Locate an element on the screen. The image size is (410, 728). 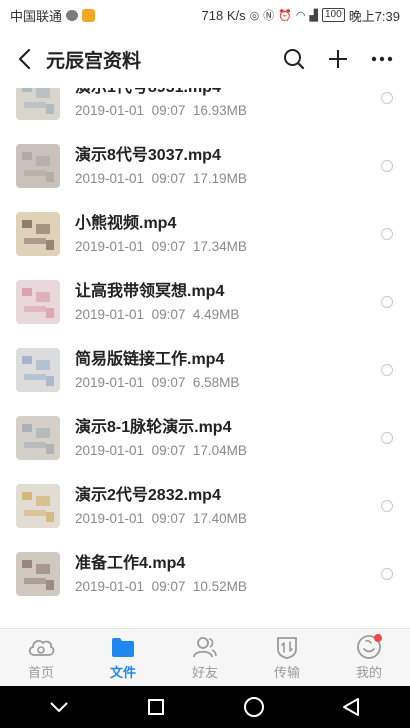
file-meta: 2019-01-01 09:07 17.04MB is located at coordinates (161, 451).